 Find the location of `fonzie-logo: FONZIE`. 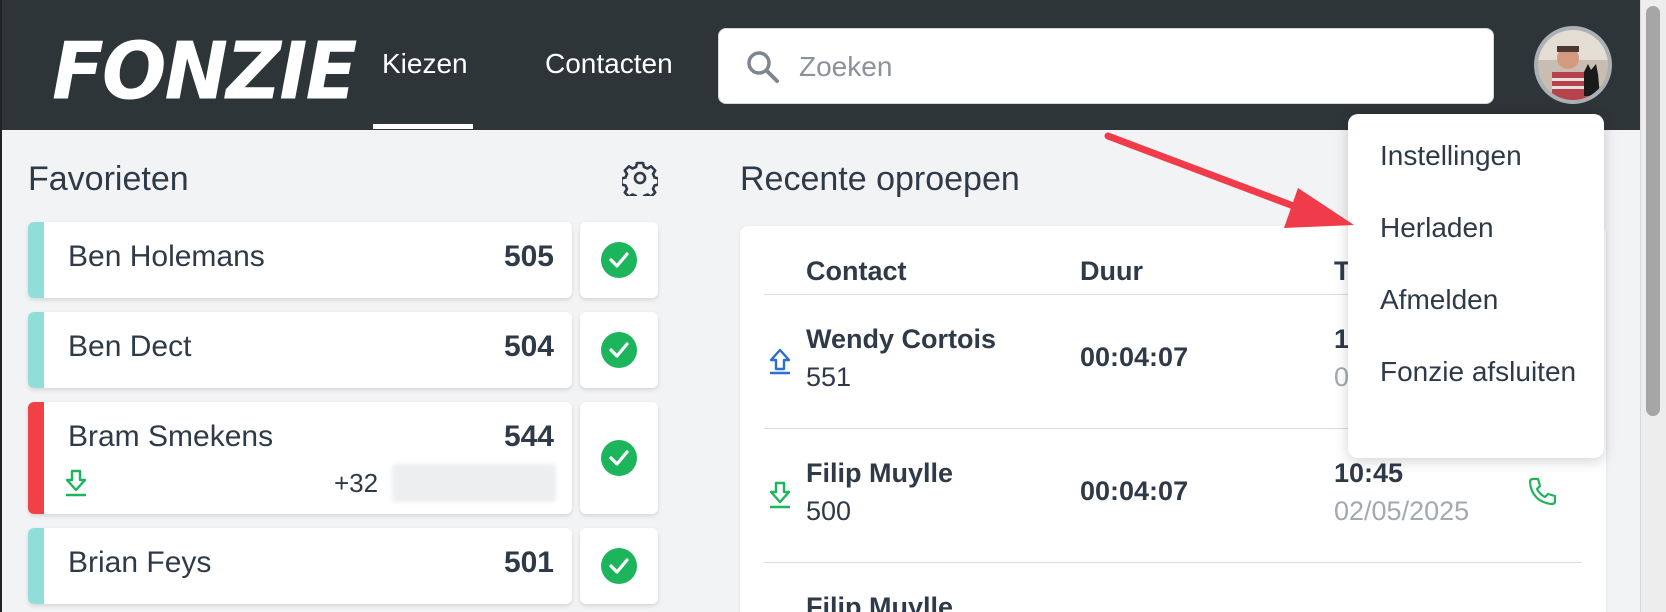

fonzie-logo: FONZIE is located at coordinates (204, 70).